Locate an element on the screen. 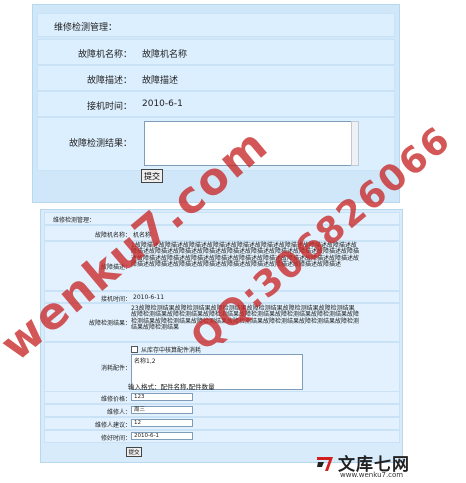 The image size is (466, 483). brand-logo-icon is located at coordinates (325, 464).